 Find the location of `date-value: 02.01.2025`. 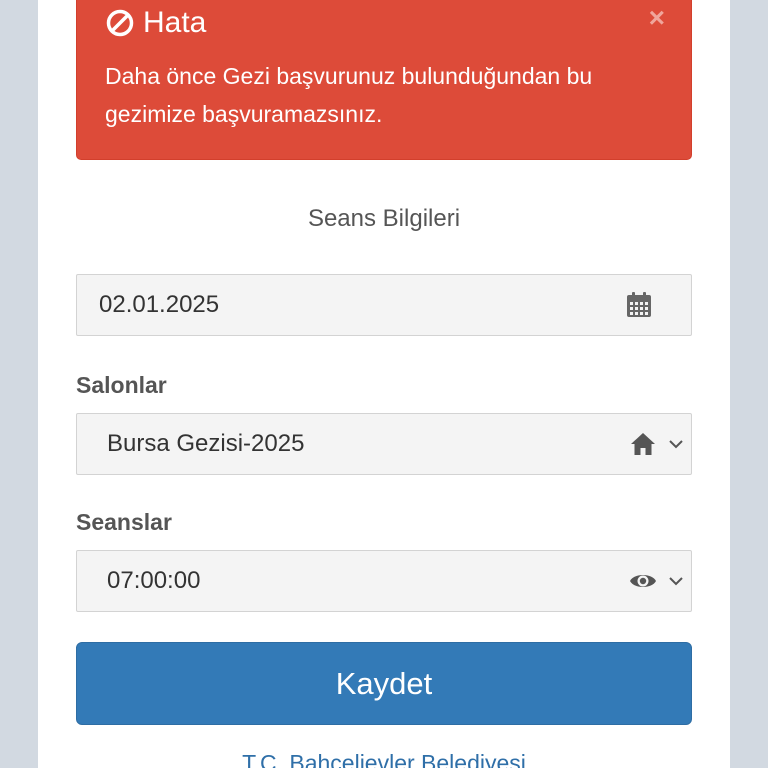

date-value: 02.01.2025 is located at coordinates (159, 304).